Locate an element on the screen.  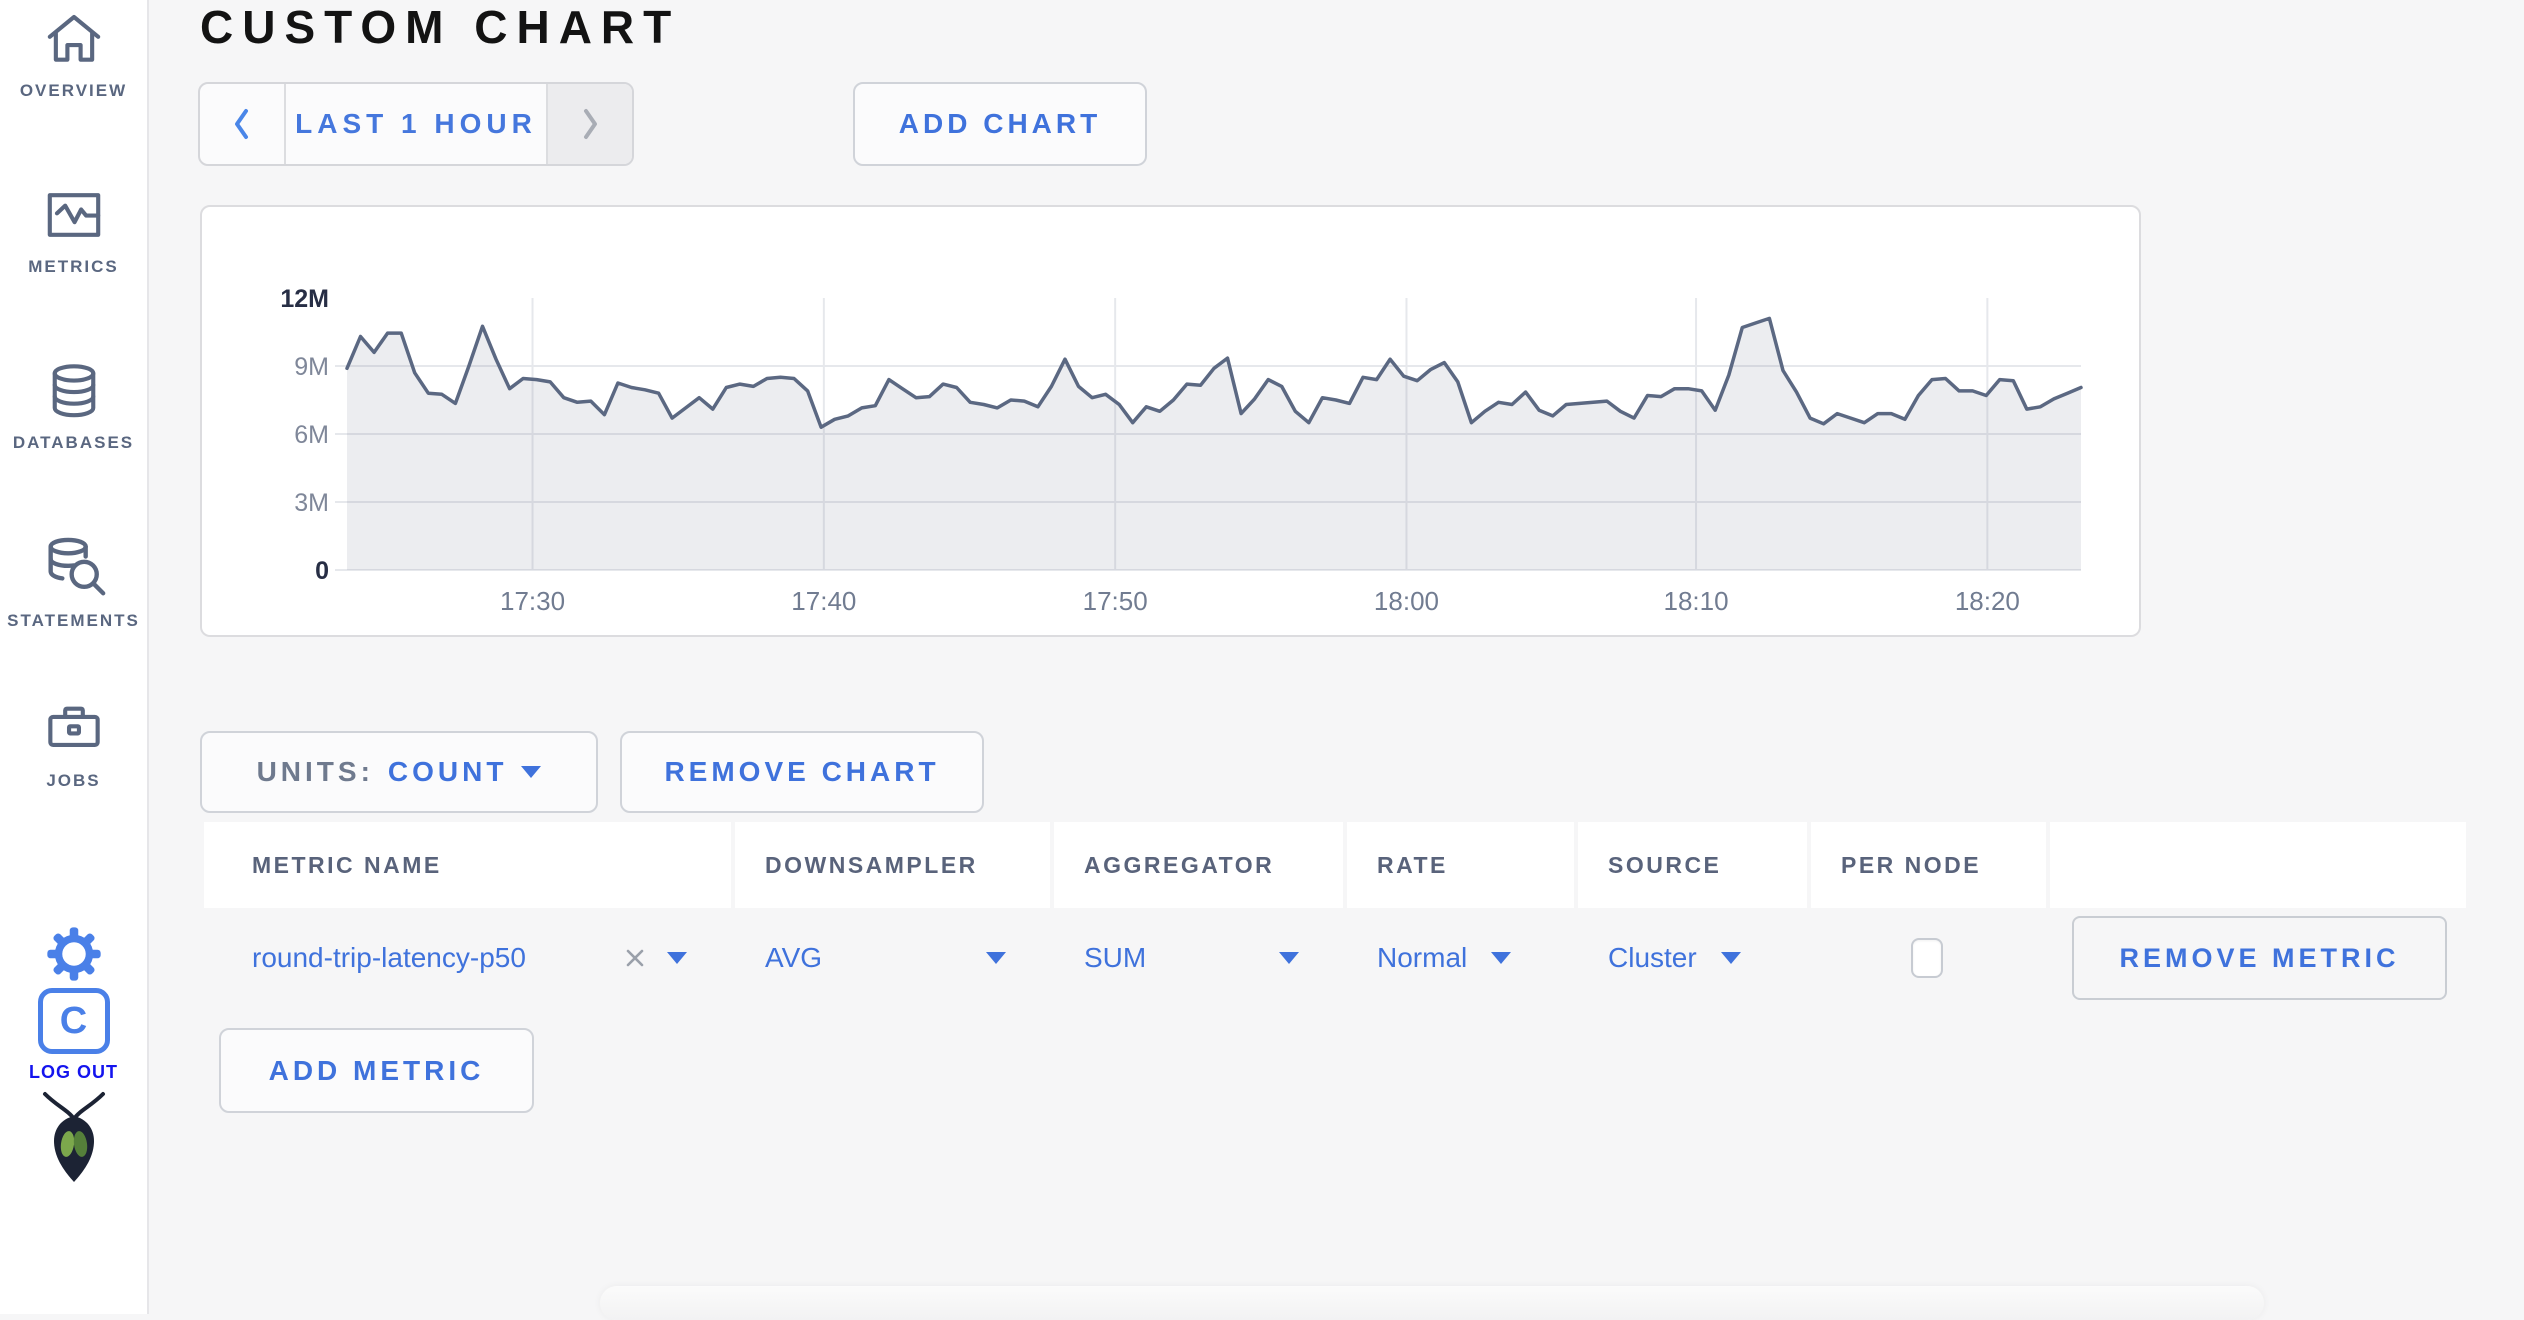
cockroach-logo is located at coordinates (73, 1136).